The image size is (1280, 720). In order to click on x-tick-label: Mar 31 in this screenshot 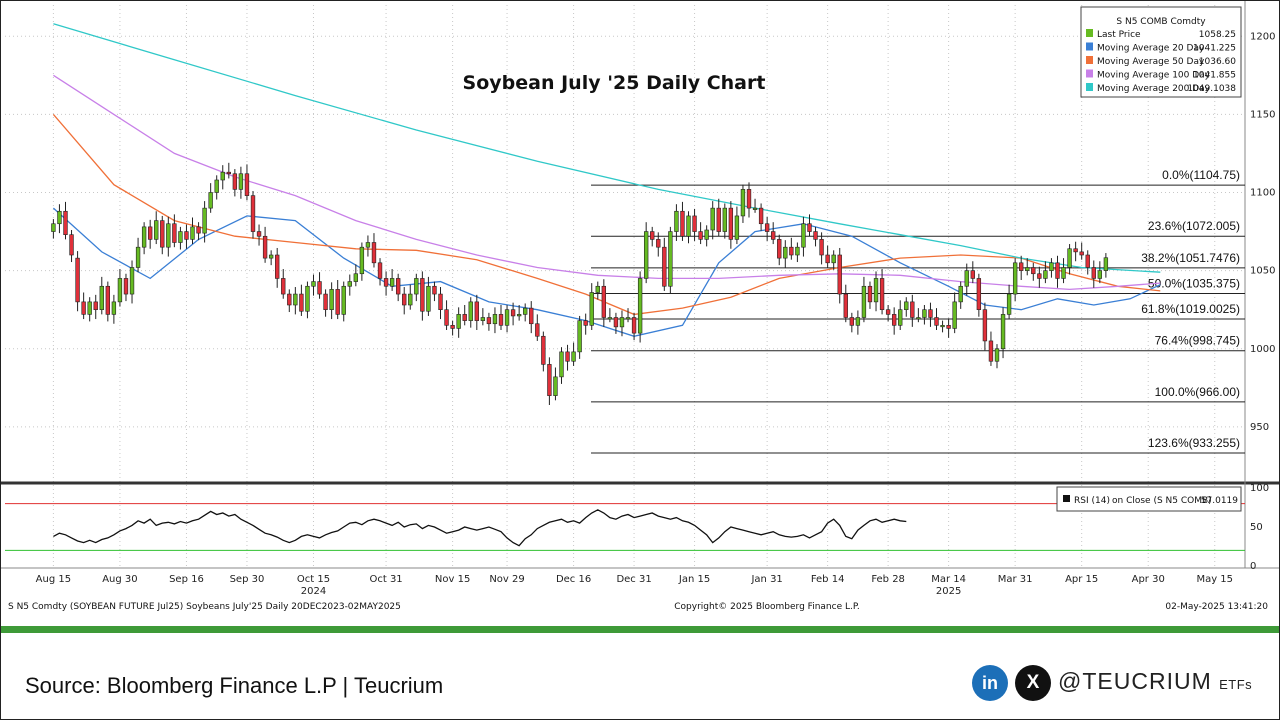, I will do `click(1015, 579)`.